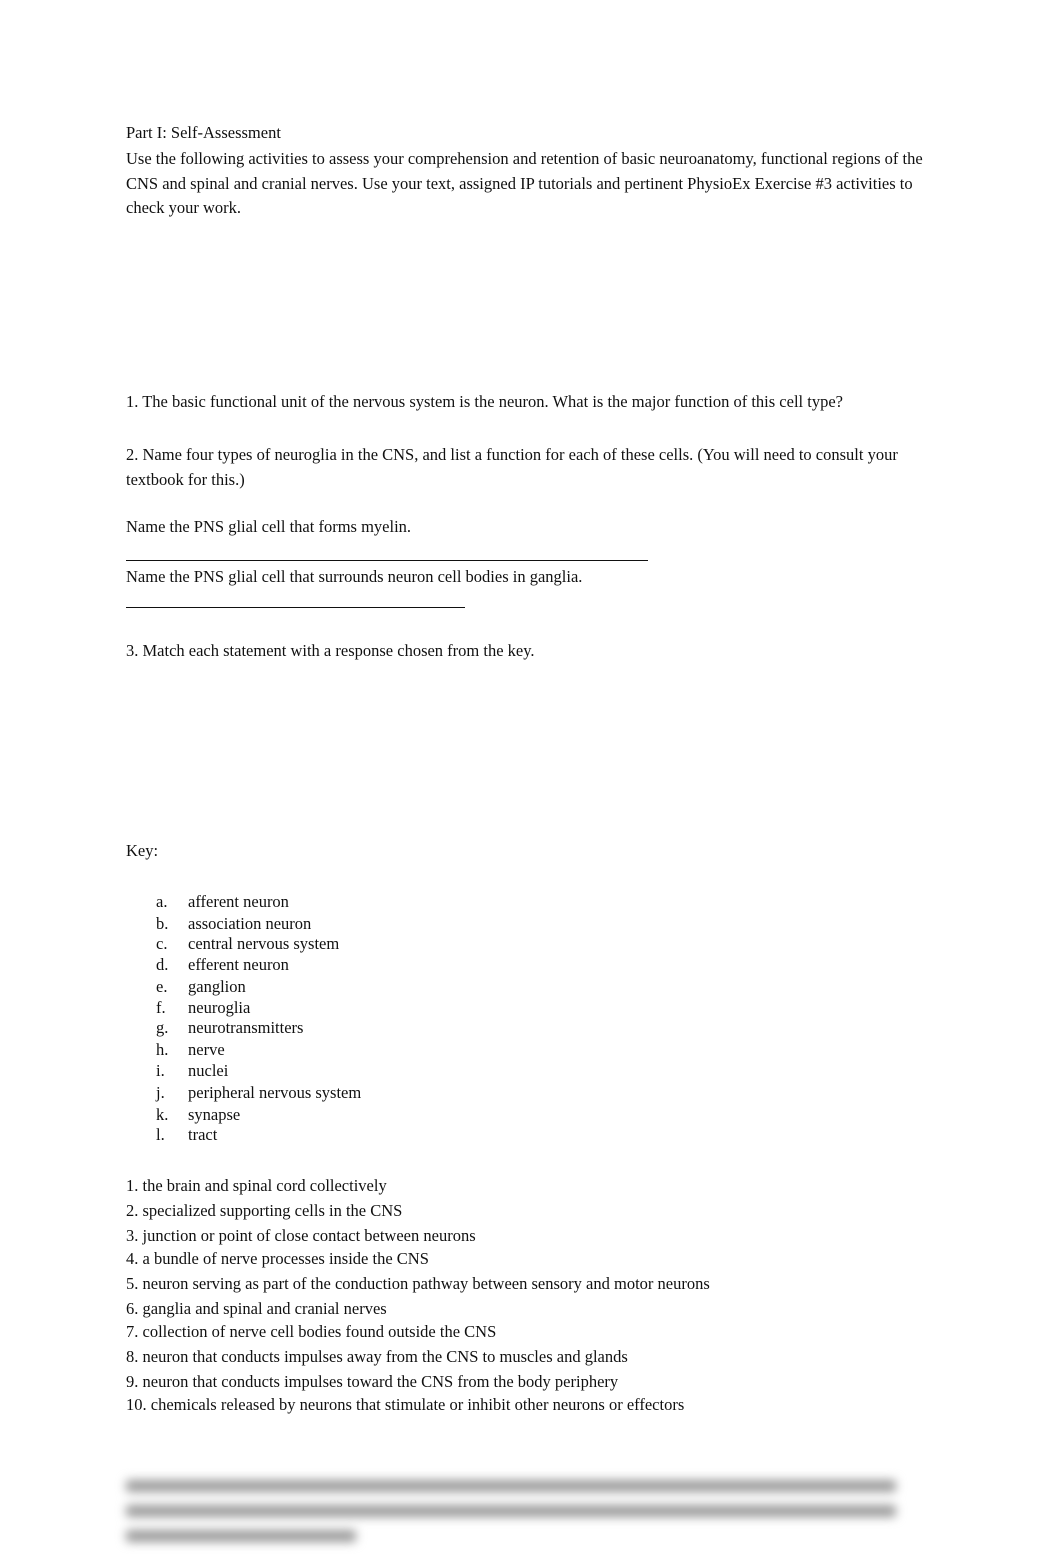 The height and width of the screenshot is (1561, 1062). Describe the element at coordinates (162, 943) in the screenshot. I see `key-letter: c.` at that location.